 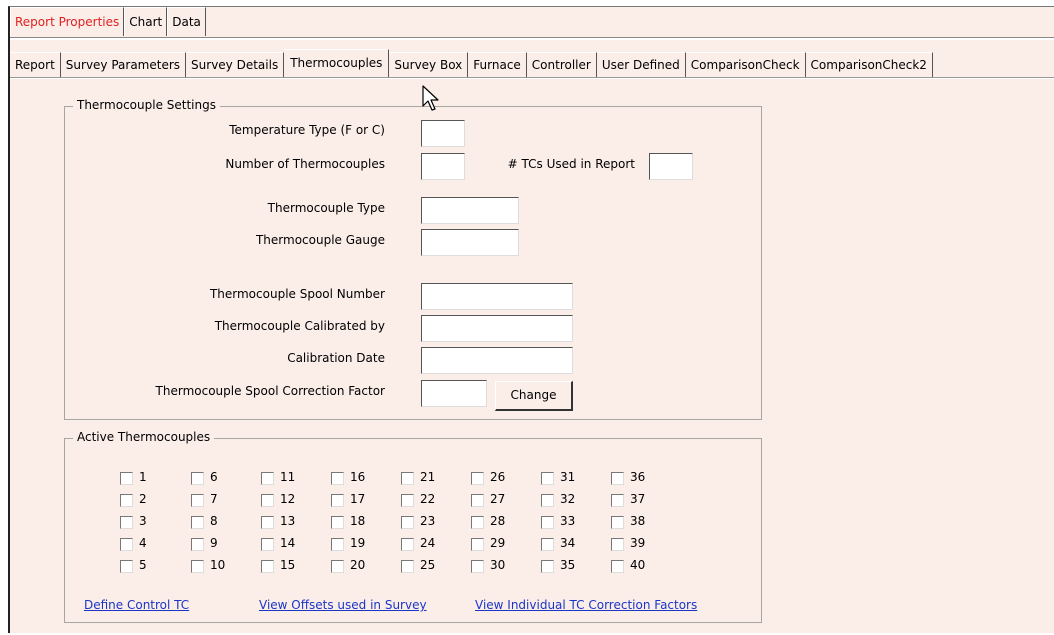 What do you see at coordinates (320, 240) in the screenshot?
I see `tc-gauge-label: Thermocouple Gauge` at bounding box center [320, 240].